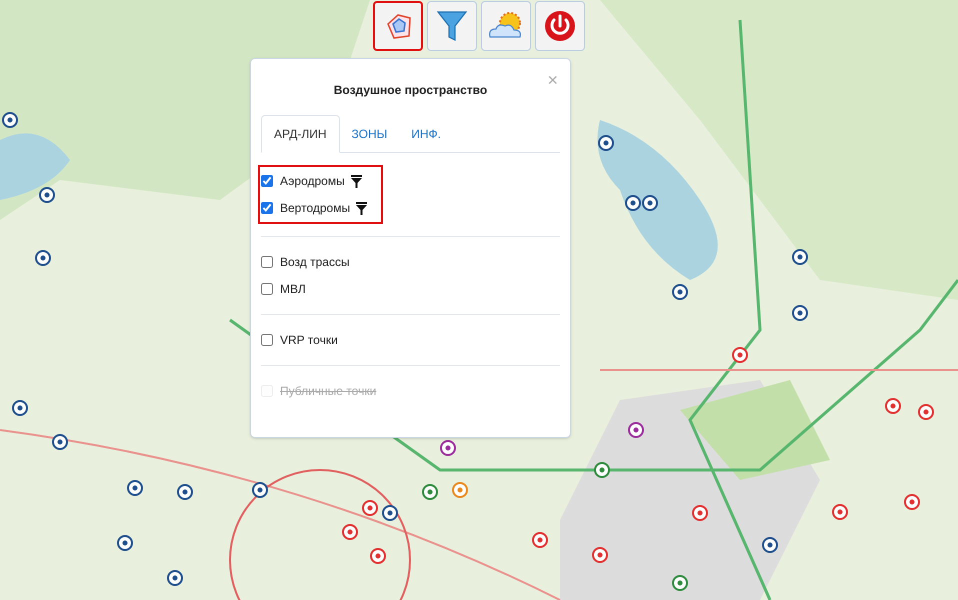 Image resolution: width=958 pixels, height=600 pixels. I want to click on panel-title: Воздушное пространство, so click(411, 90).